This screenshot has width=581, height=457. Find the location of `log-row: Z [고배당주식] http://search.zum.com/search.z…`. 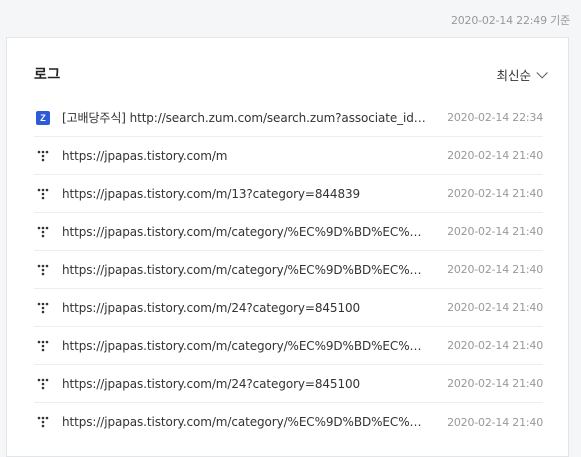

log-row: Z [고배당주식] http://search.zum.com/search.z… is located at coordinates (288, 118).